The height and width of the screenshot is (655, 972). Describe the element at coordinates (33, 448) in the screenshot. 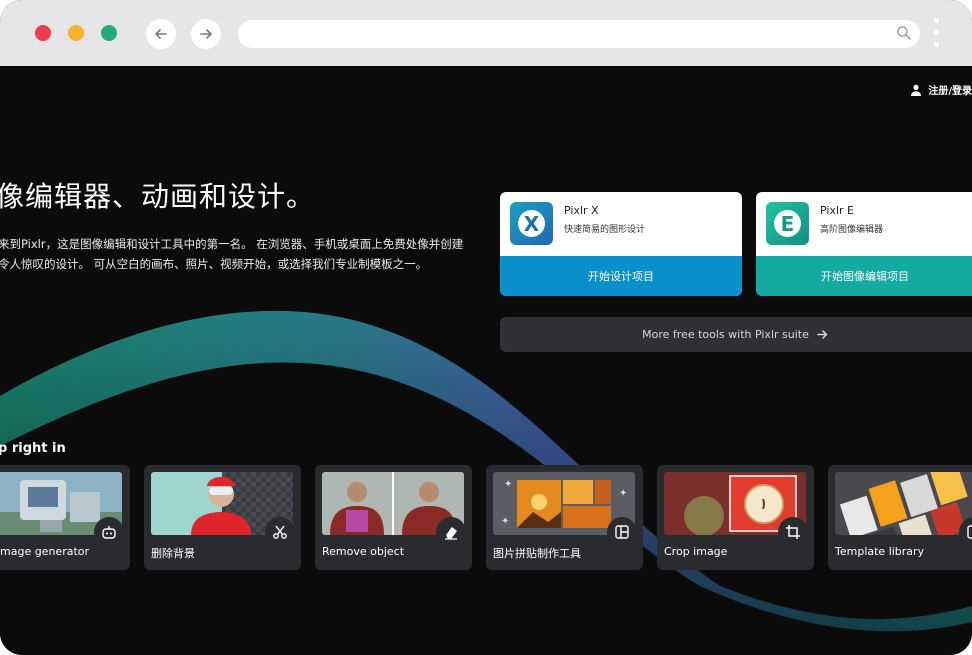

I see `section-title: p right in` at that location.